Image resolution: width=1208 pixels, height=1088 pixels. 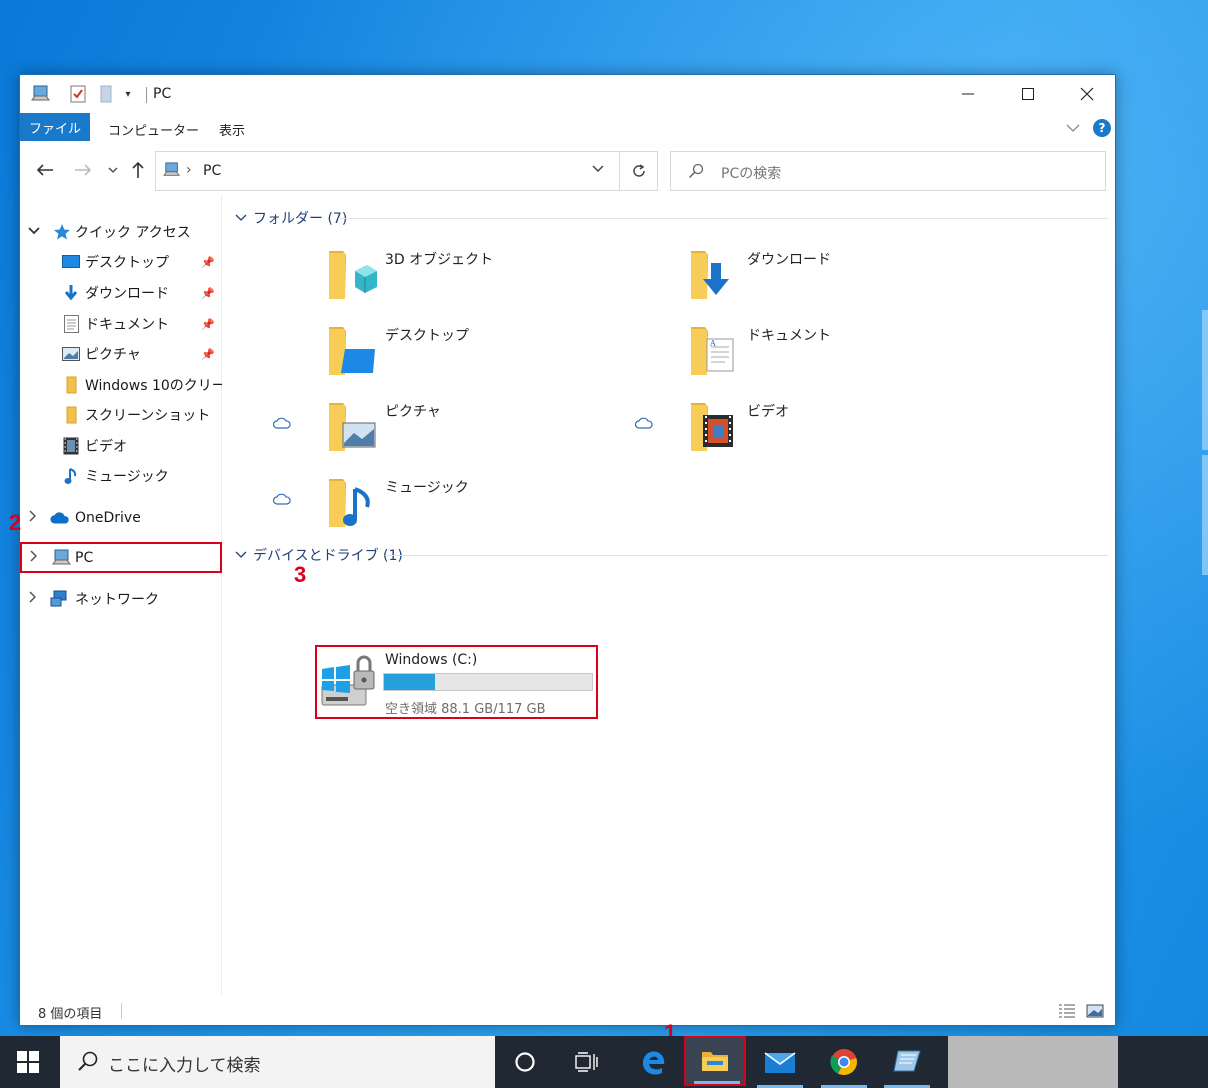 What do you see at coordinates (849, 277) in the screenshot?
I see `folder-downloads: ダウンロード` at bounding box center [849, 277].